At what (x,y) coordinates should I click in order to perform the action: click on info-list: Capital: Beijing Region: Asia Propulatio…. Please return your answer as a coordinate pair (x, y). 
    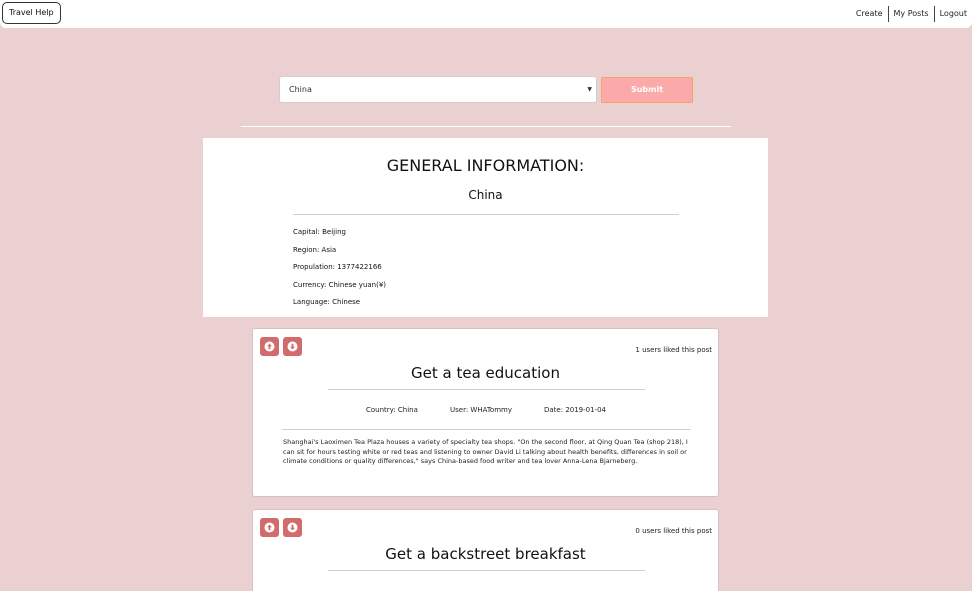
    Looking at the image, I should click on (339, 268).